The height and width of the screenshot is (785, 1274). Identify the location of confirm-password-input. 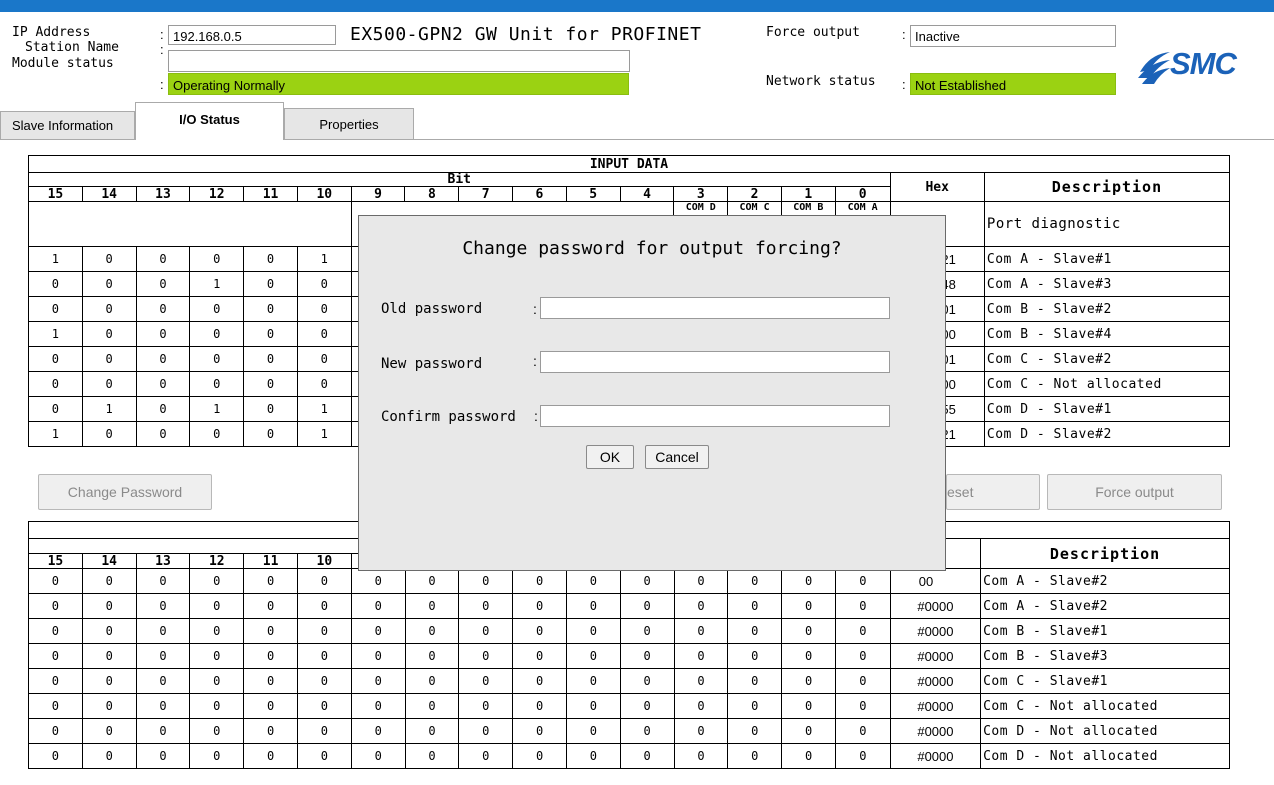
(715, 416).